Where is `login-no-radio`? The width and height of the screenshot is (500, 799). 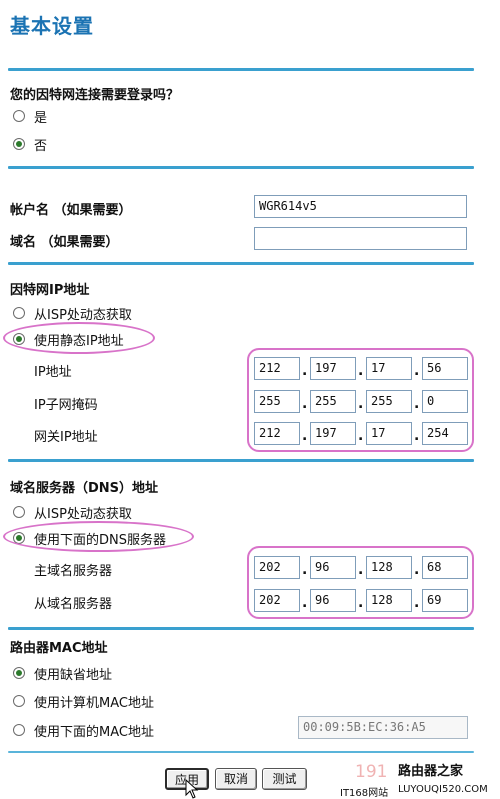
login-no-radio is located at coordinates (19, 144).